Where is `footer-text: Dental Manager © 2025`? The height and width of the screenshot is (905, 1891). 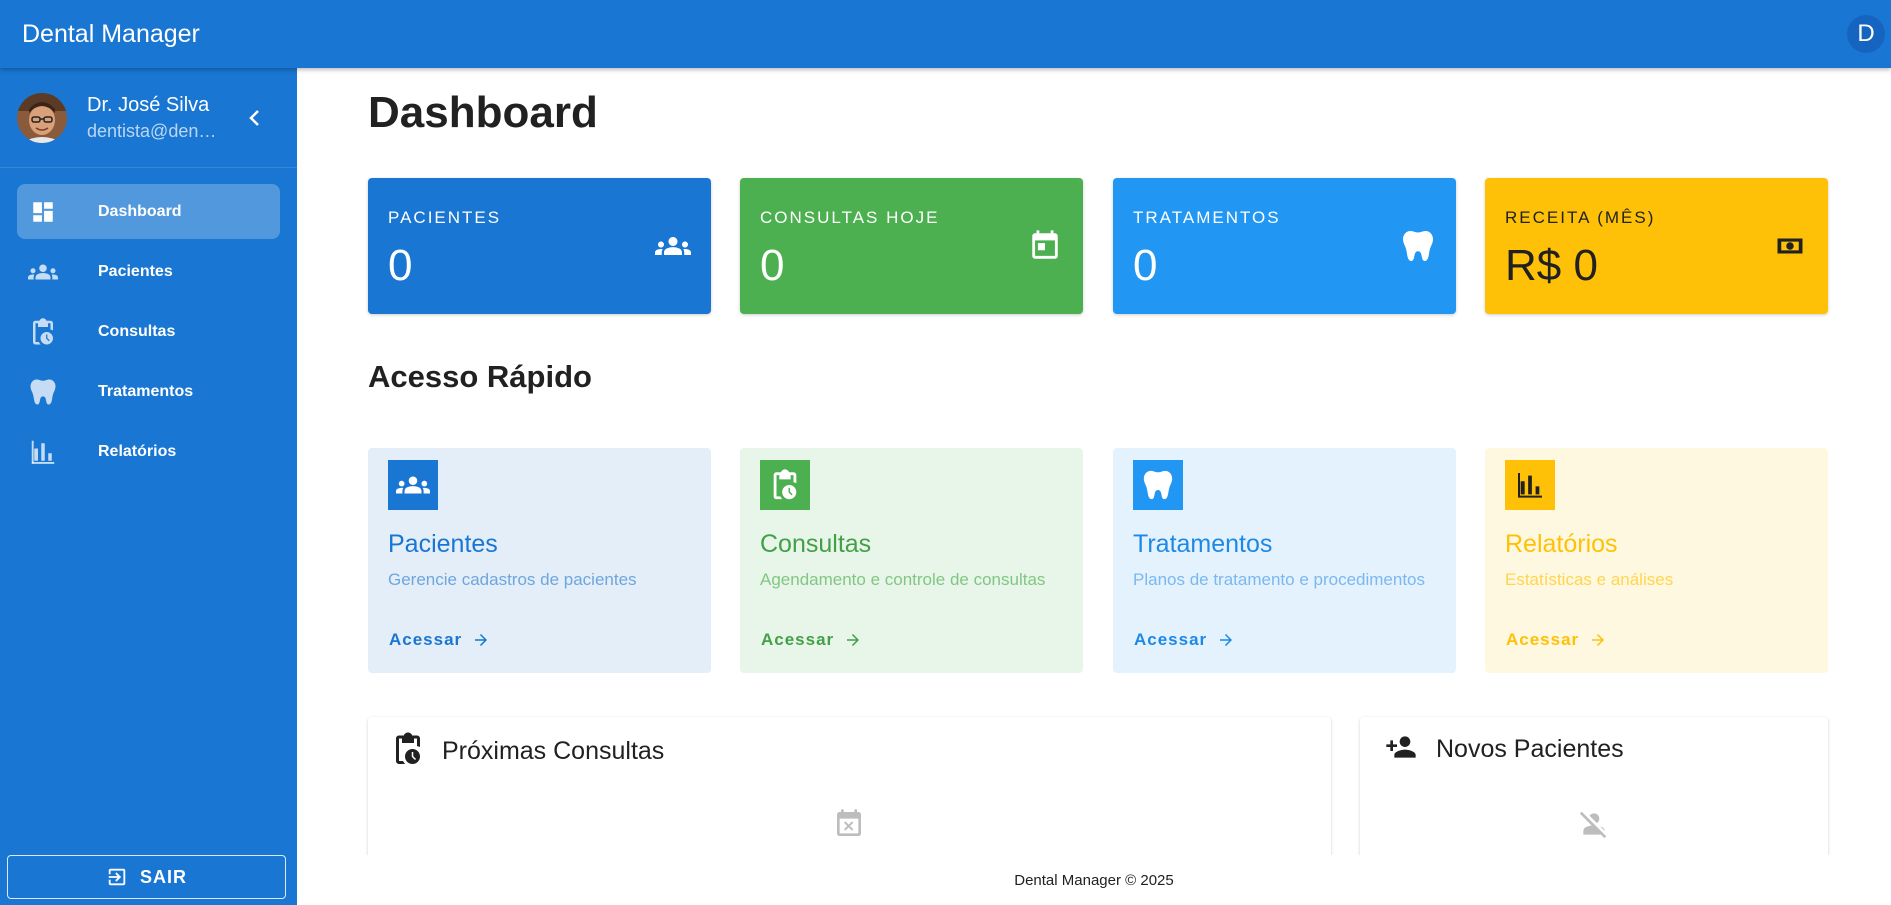 footer-text: Dental Manager © 2025 is located at coordinates (1094, 880).